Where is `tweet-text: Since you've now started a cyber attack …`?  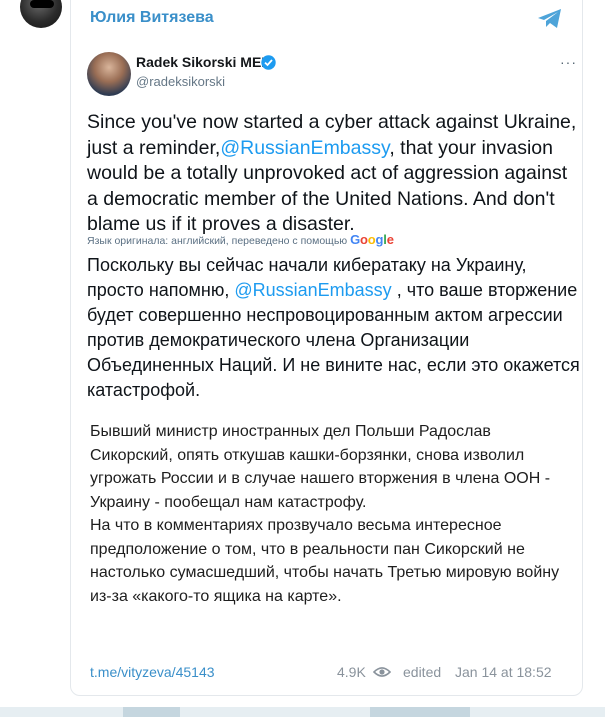 tweet-text: Since you've now started a cyber attack … is located at coordinates (332, 174).